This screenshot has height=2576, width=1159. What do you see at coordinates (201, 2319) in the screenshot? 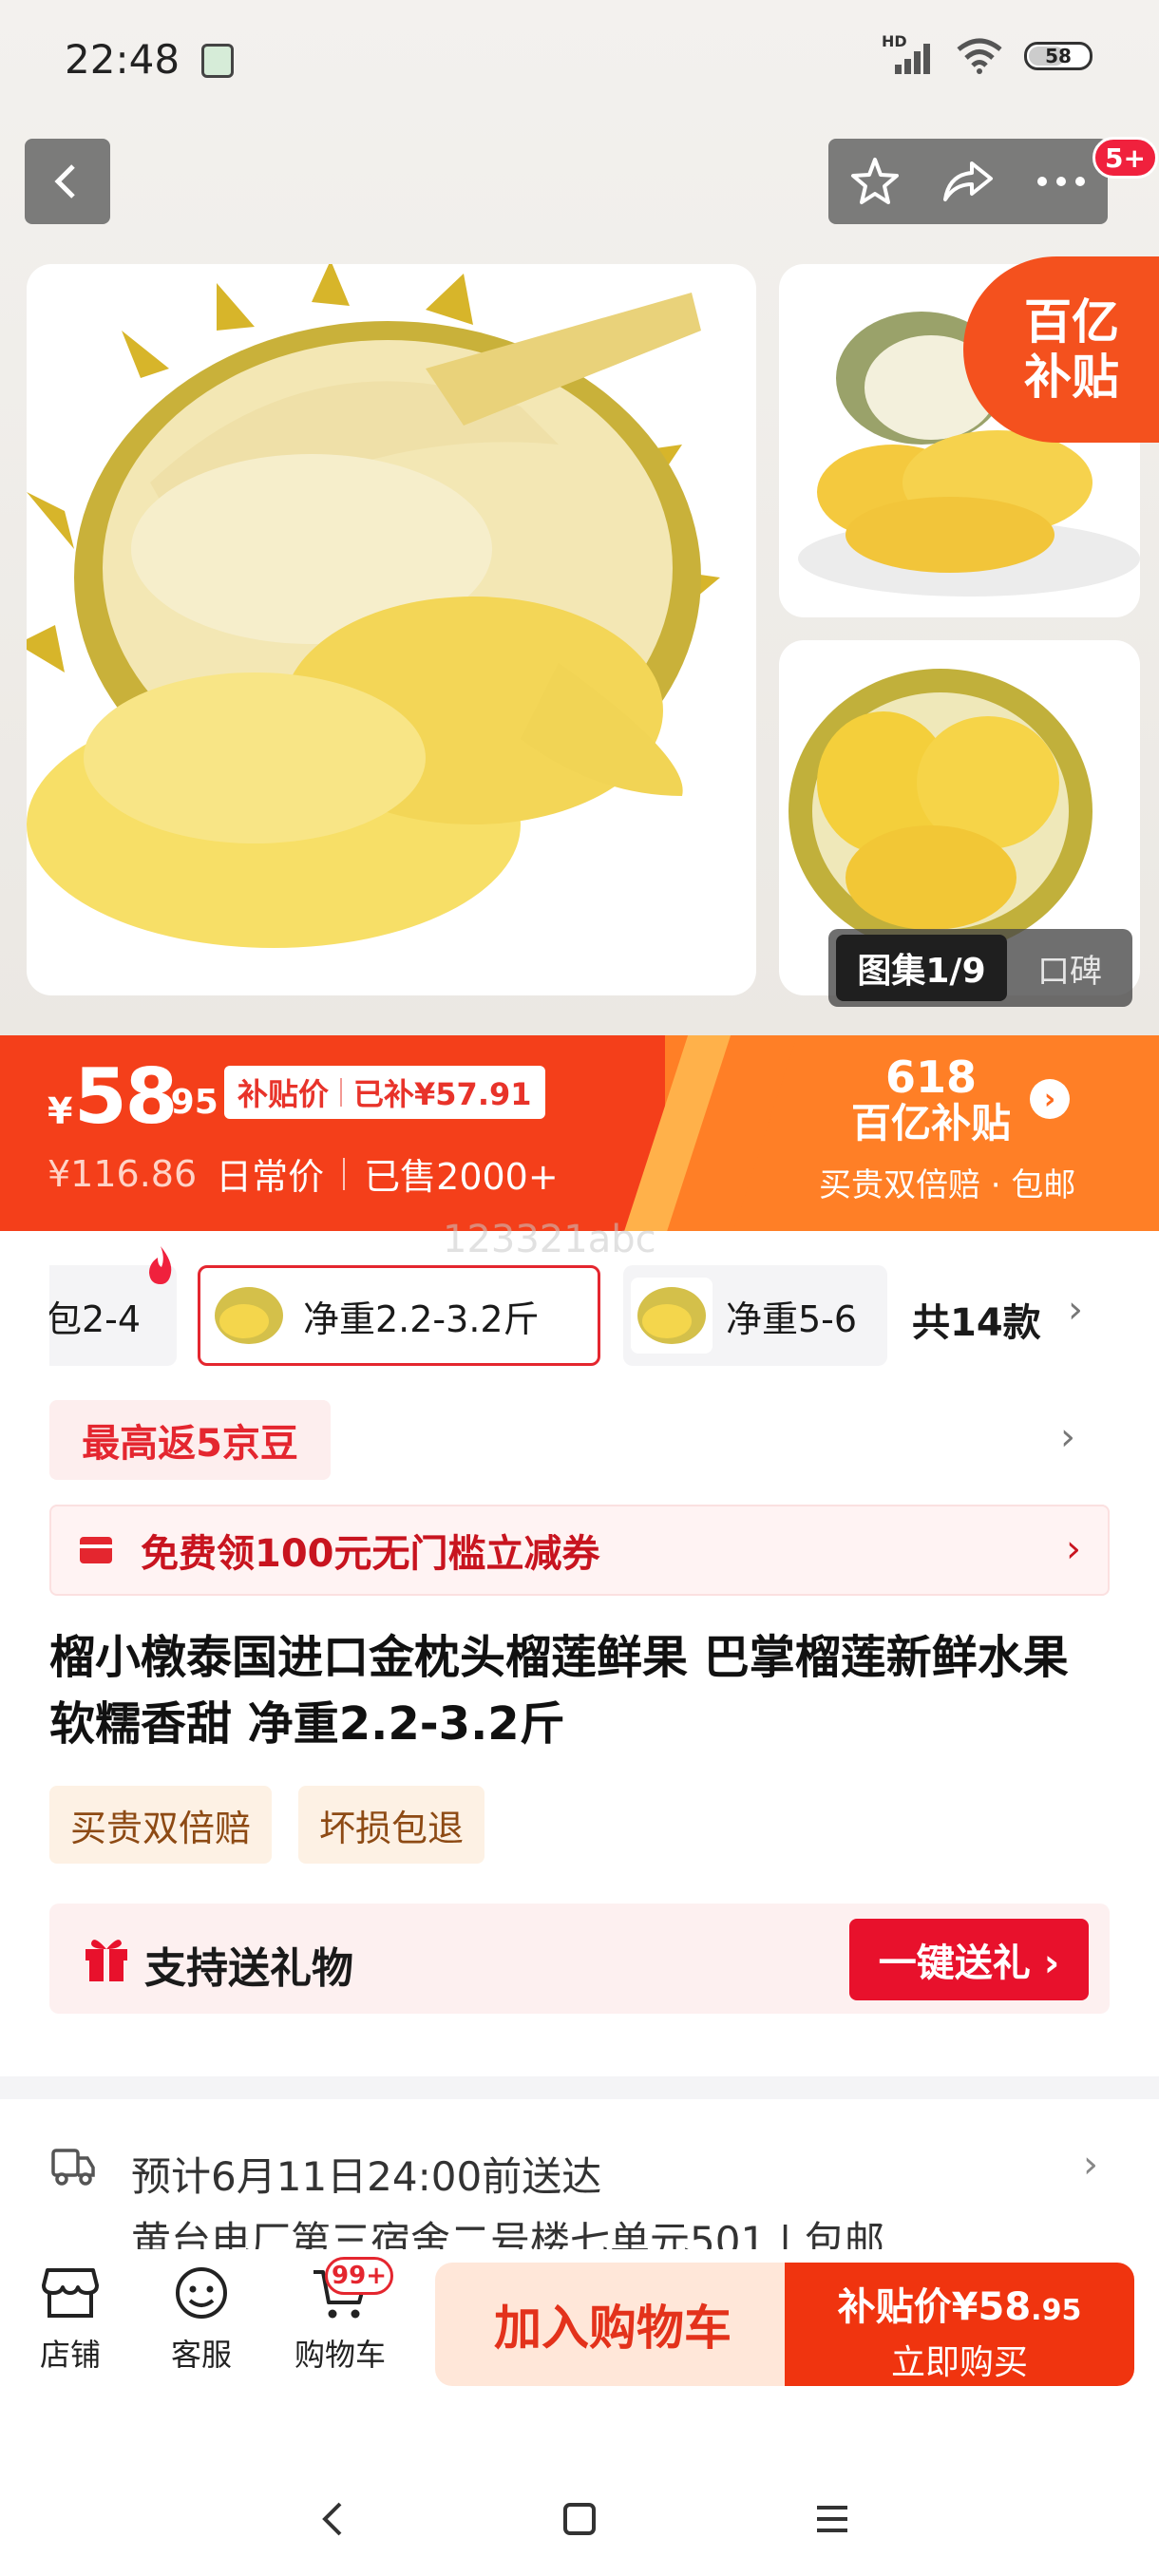
I see `service-button: 客服` at bounding box center [201, 2319].